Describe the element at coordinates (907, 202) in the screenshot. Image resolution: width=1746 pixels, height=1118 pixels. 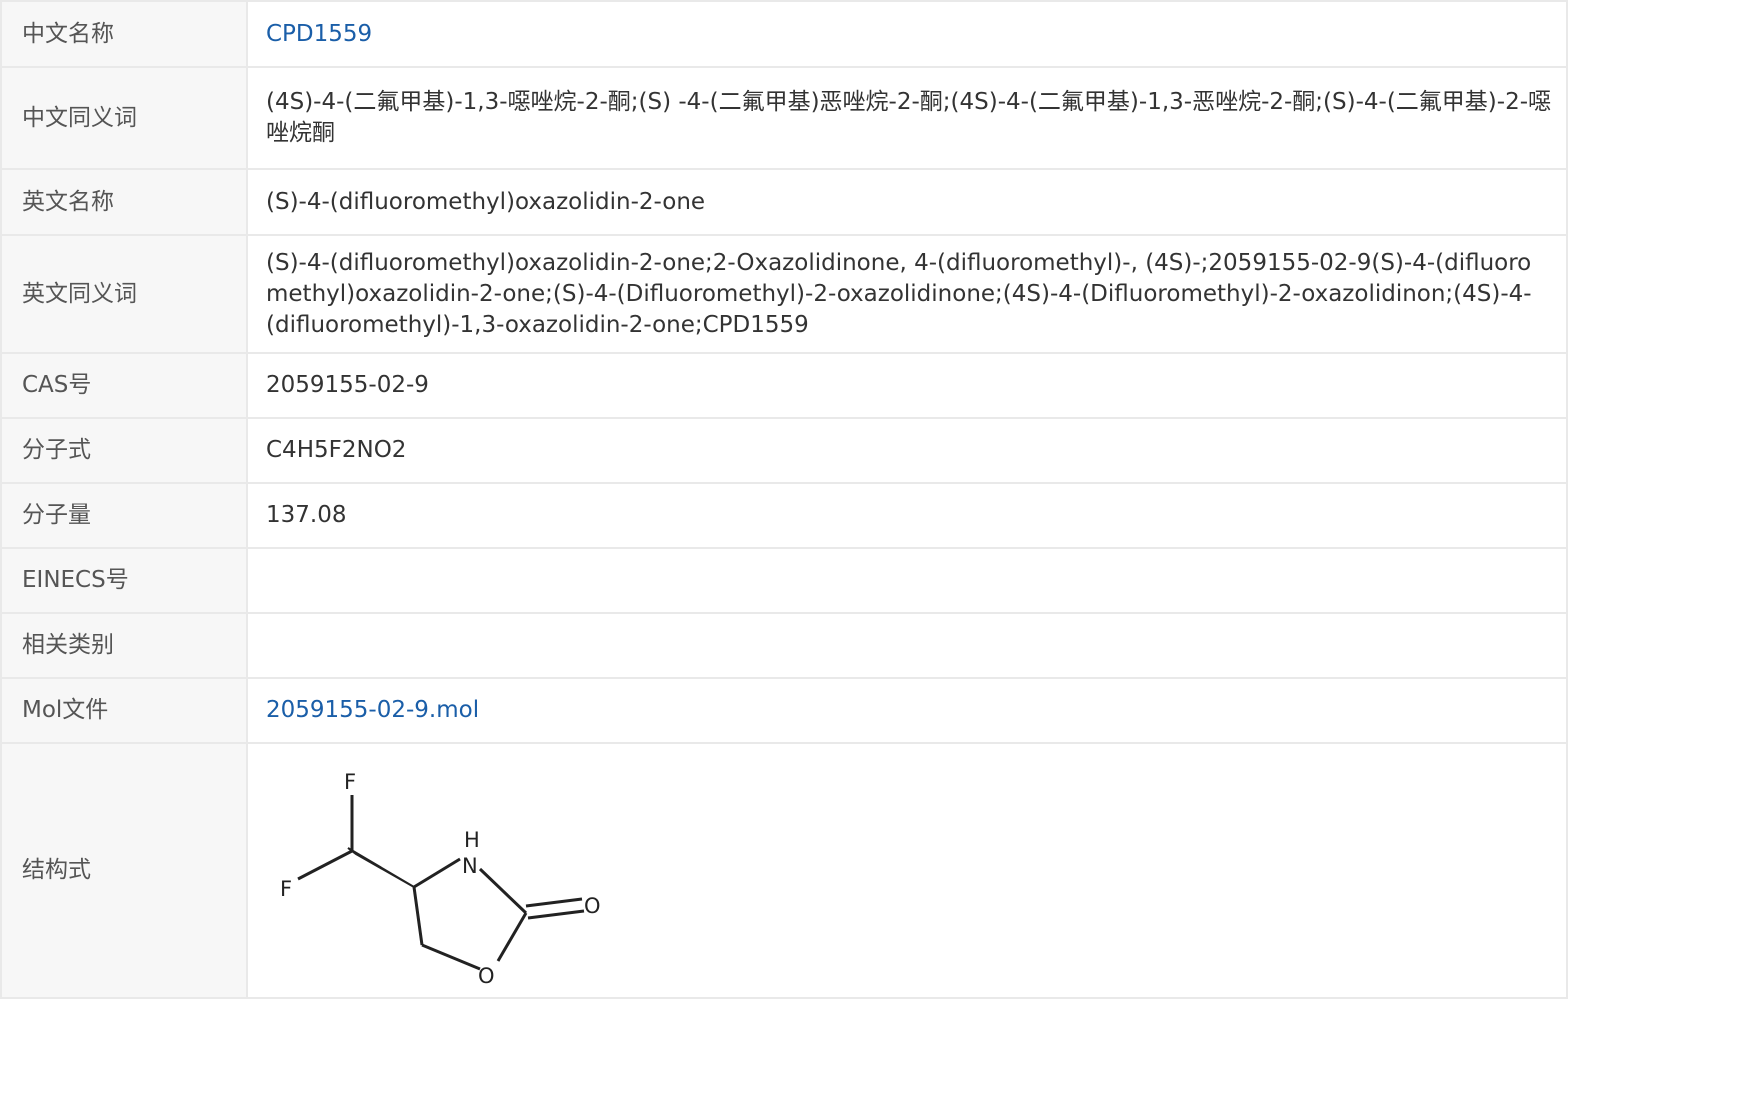
I see `value-english-name: (S)-4-(difluoromethyl)oxazolidin-2-one` at that location.